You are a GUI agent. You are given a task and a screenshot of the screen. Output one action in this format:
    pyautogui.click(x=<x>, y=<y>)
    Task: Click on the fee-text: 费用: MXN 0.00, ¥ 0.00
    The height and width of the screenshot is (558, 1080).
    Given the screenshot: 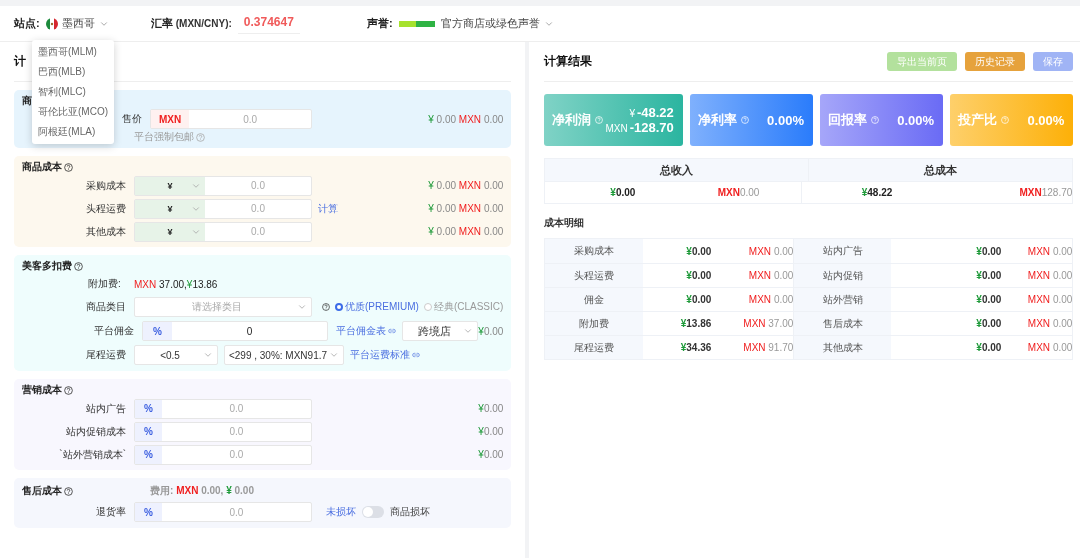 What is the action you would take?
    pyautogui.click(x=202, y=491)
    